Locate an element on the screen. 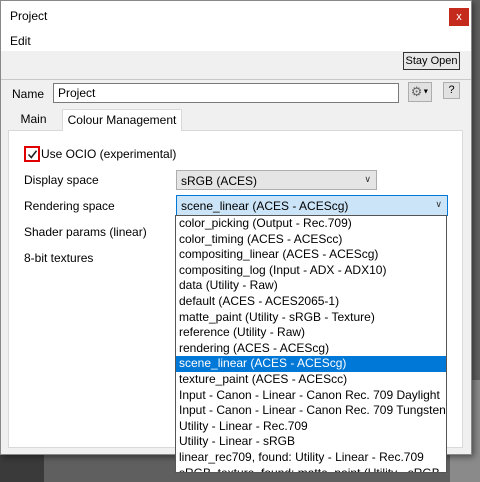  menu-bar: Edit is located at coordinates (236, 41).